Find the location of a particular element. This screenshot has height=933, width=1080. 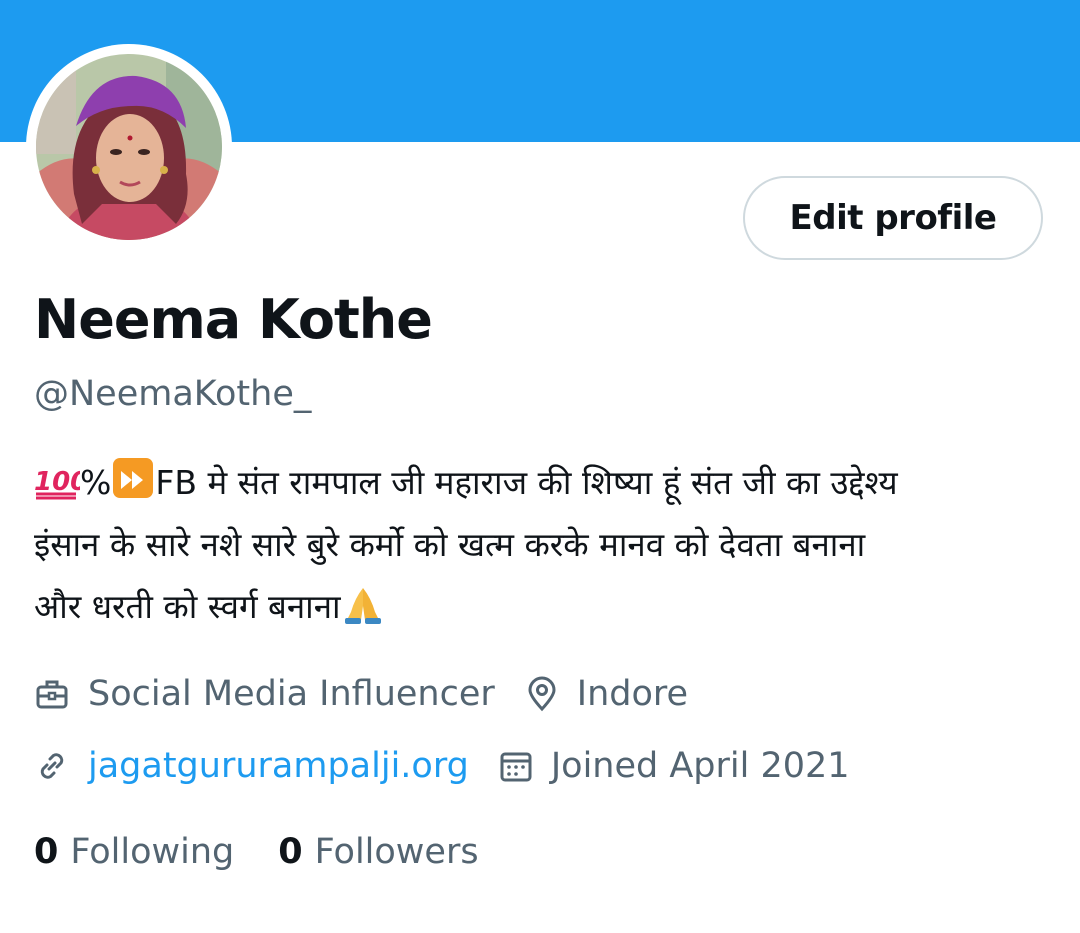

profile-meta-row-1: Social Media Influencer Indore is located at coordinates (361, 694).